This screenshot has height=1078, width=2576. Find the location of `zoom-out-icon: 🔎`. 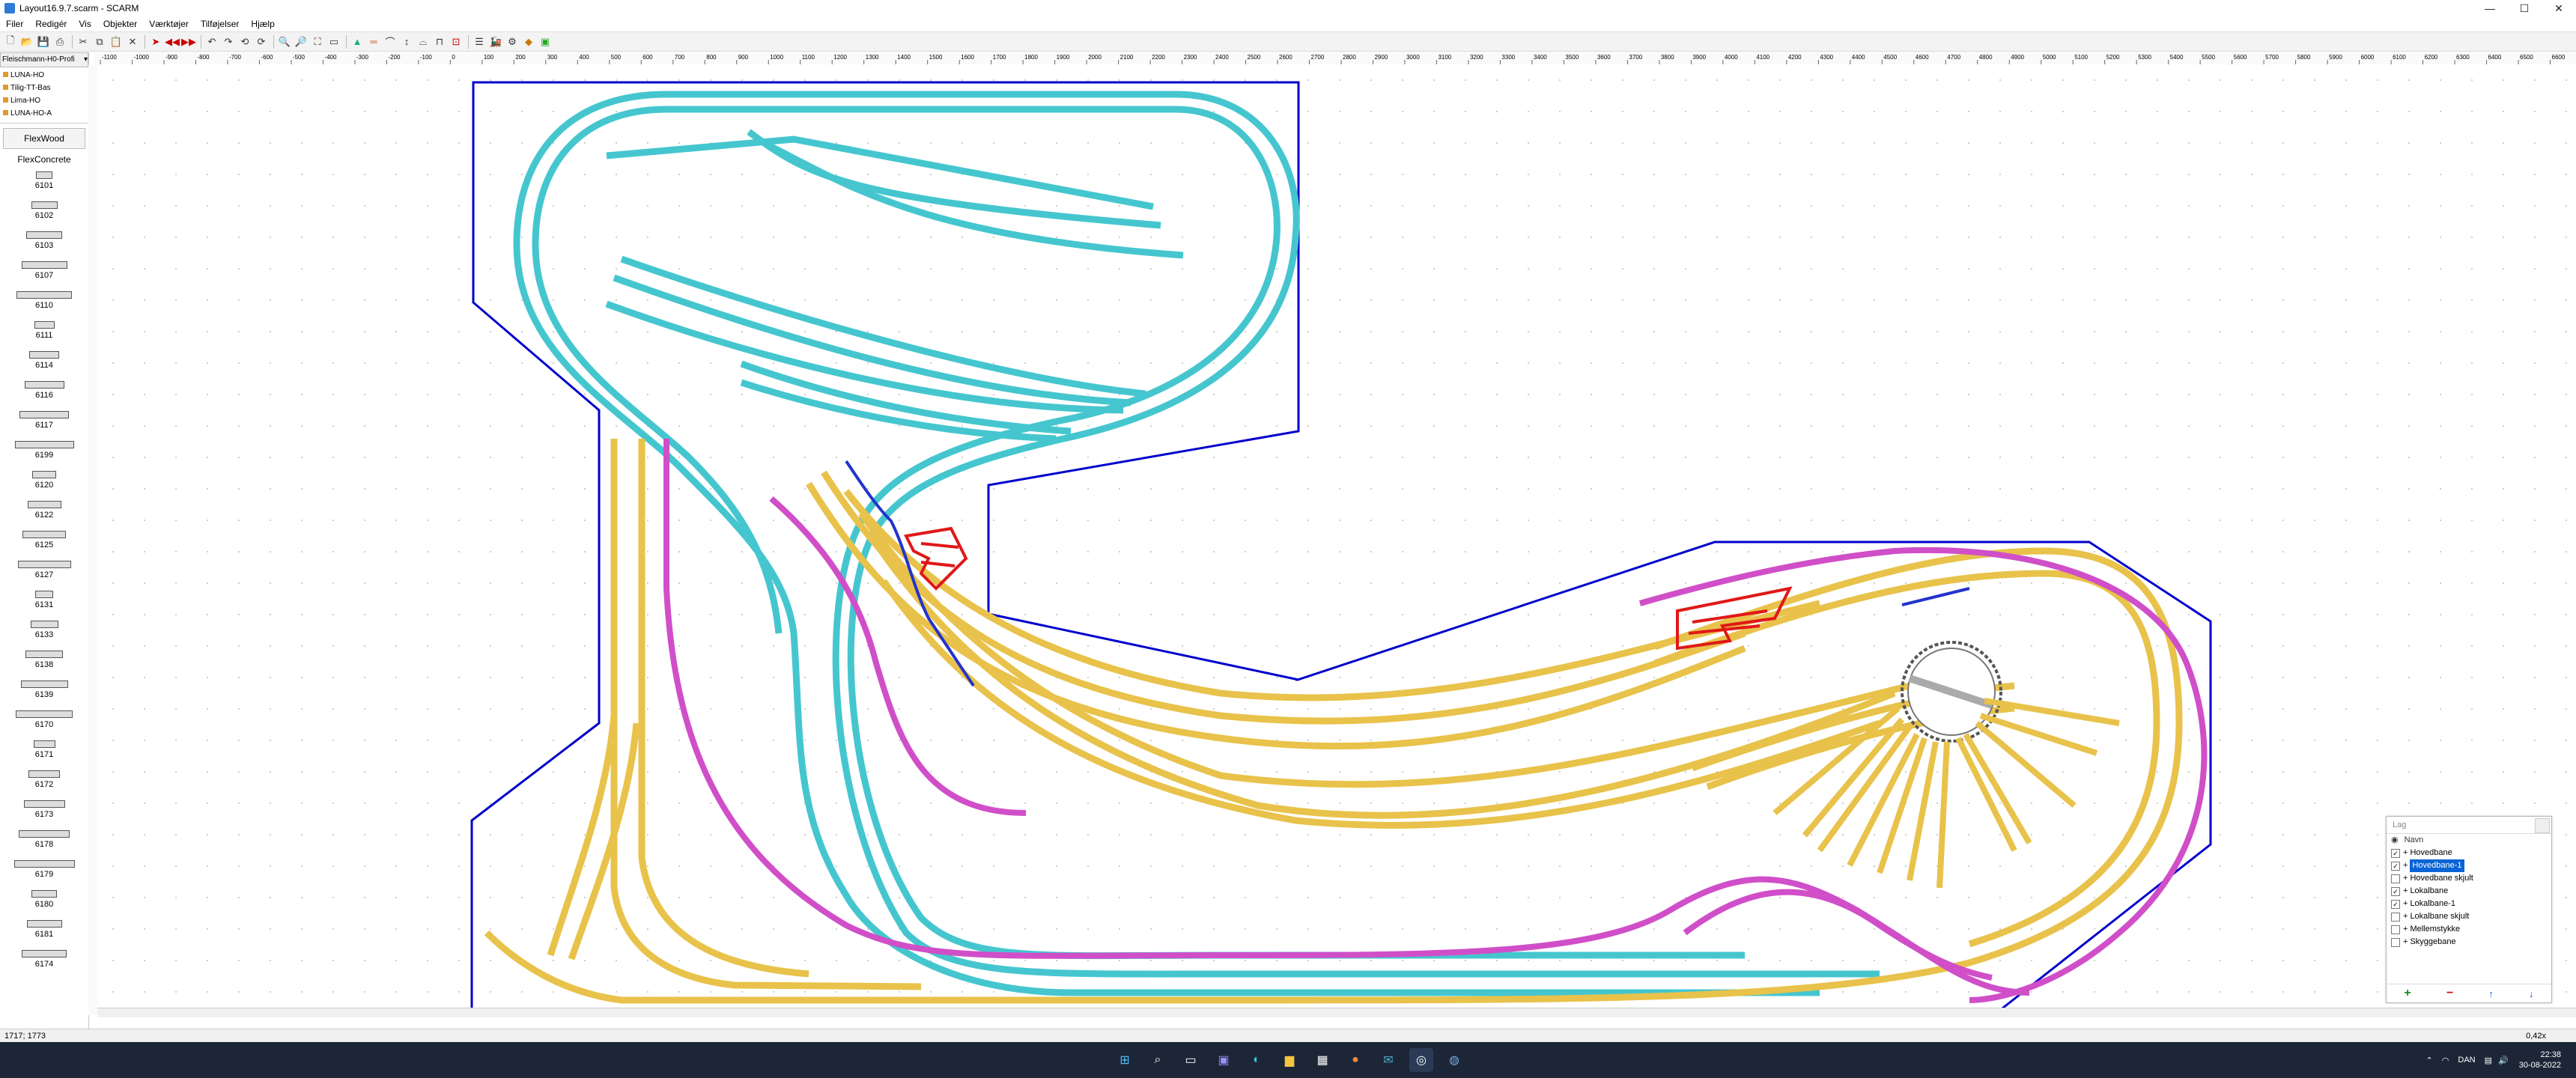

zoom-out-icon: 🔎 is located at coordinates (301, 41).